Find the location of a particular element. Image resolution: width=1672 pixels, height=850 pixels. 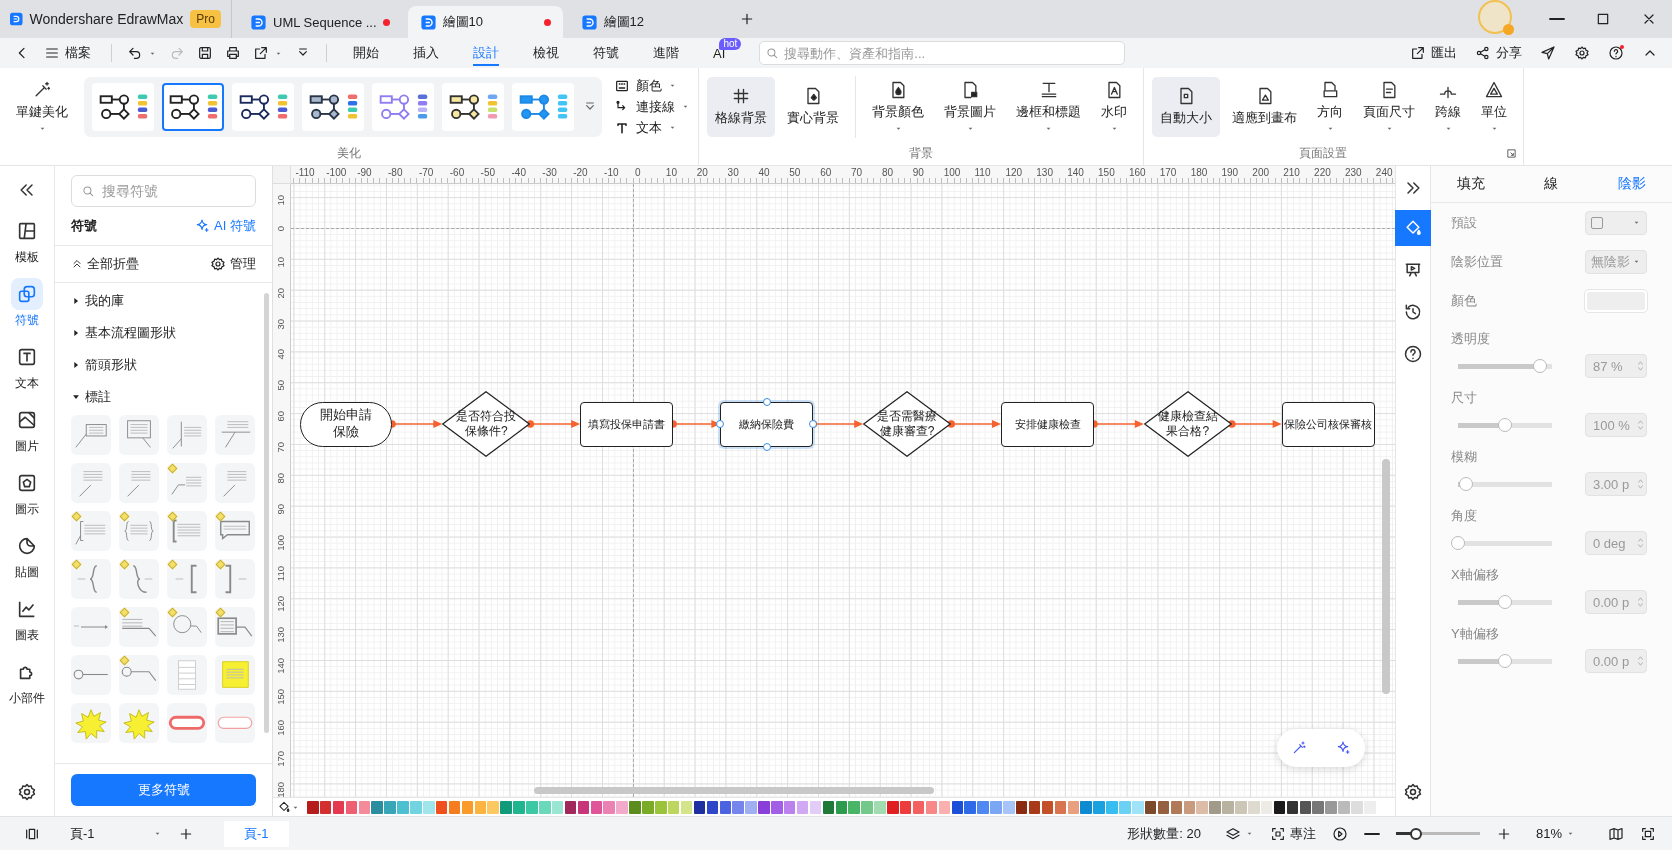

ruler-label: -50 is located at coordinates (488, 172).